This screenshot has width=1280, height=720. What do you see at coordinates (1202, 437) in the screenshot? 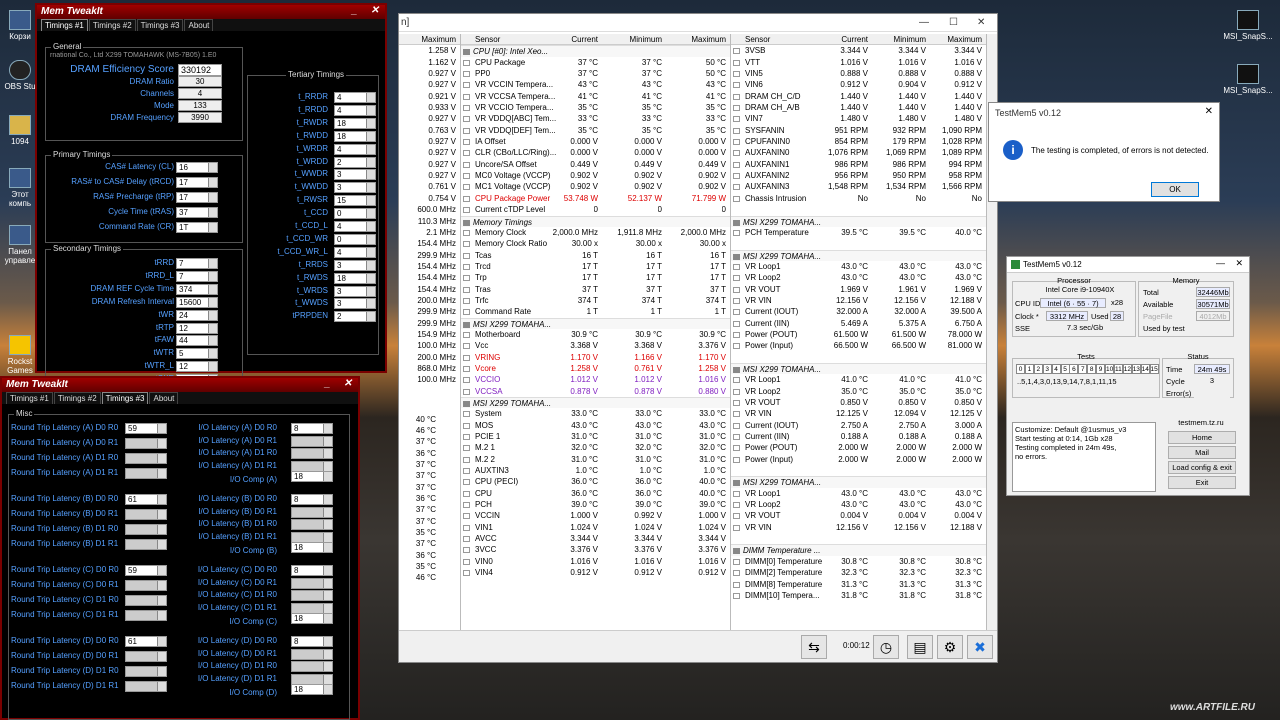
I see `home-button: Home` at bounding box center [1202, 437].